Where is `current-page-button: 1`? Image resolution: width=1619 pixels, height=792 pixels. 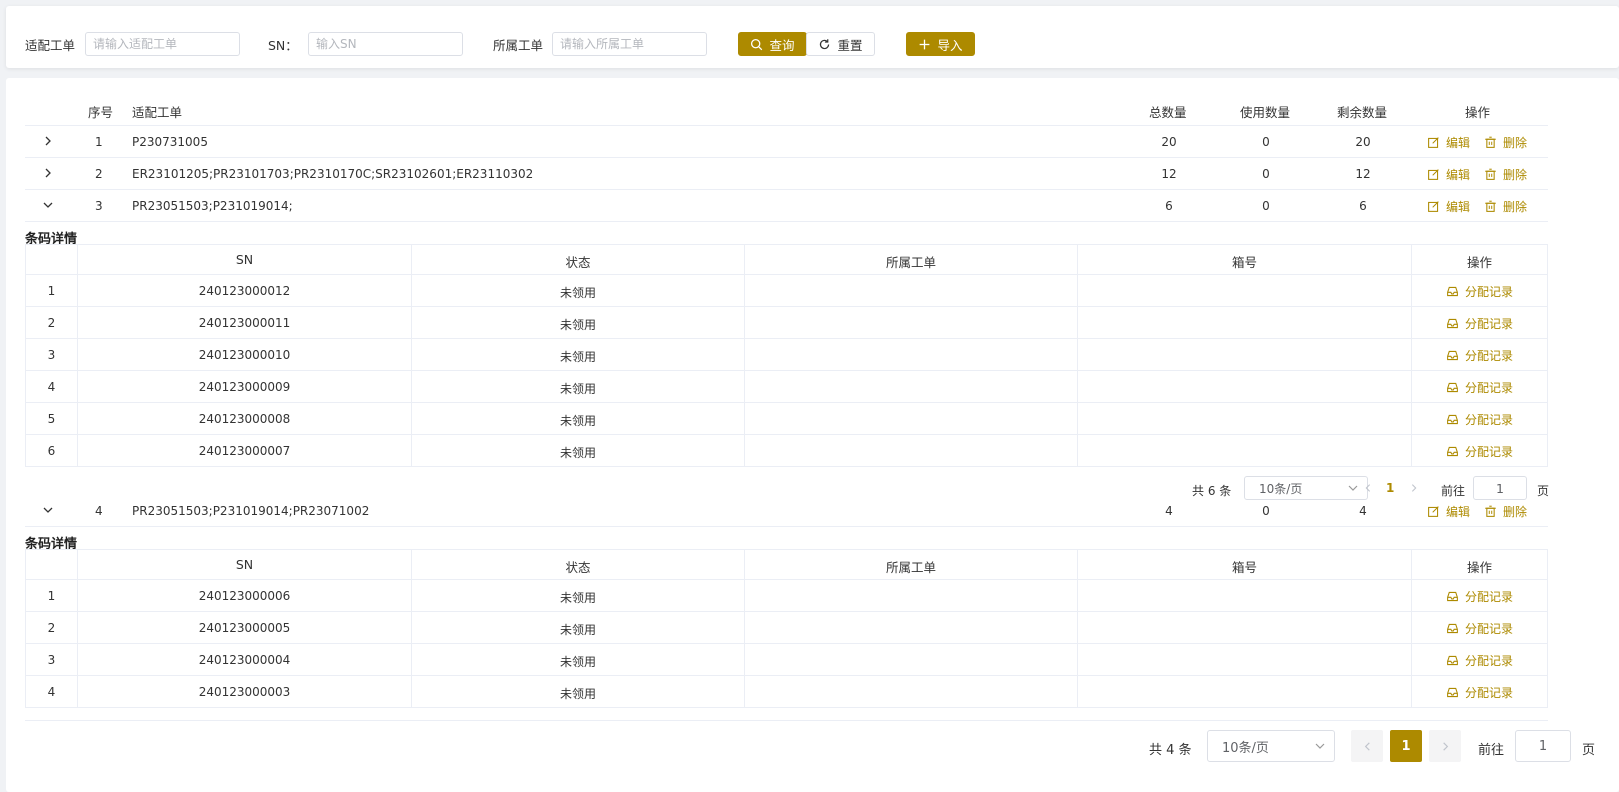 current-page-button: 1 is located at coordinates (1406, 746).